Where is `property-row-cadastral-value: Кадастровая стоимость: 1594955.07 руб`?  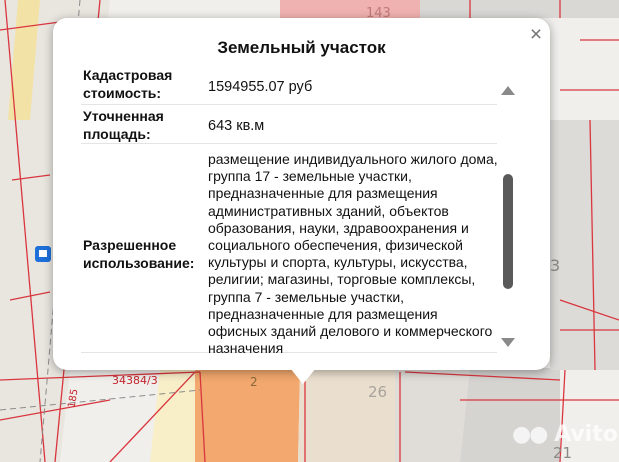 property-row-cadastral-value: Кадастровая стоимость: 1594955.07 руб is located at coordinates (289, 87).